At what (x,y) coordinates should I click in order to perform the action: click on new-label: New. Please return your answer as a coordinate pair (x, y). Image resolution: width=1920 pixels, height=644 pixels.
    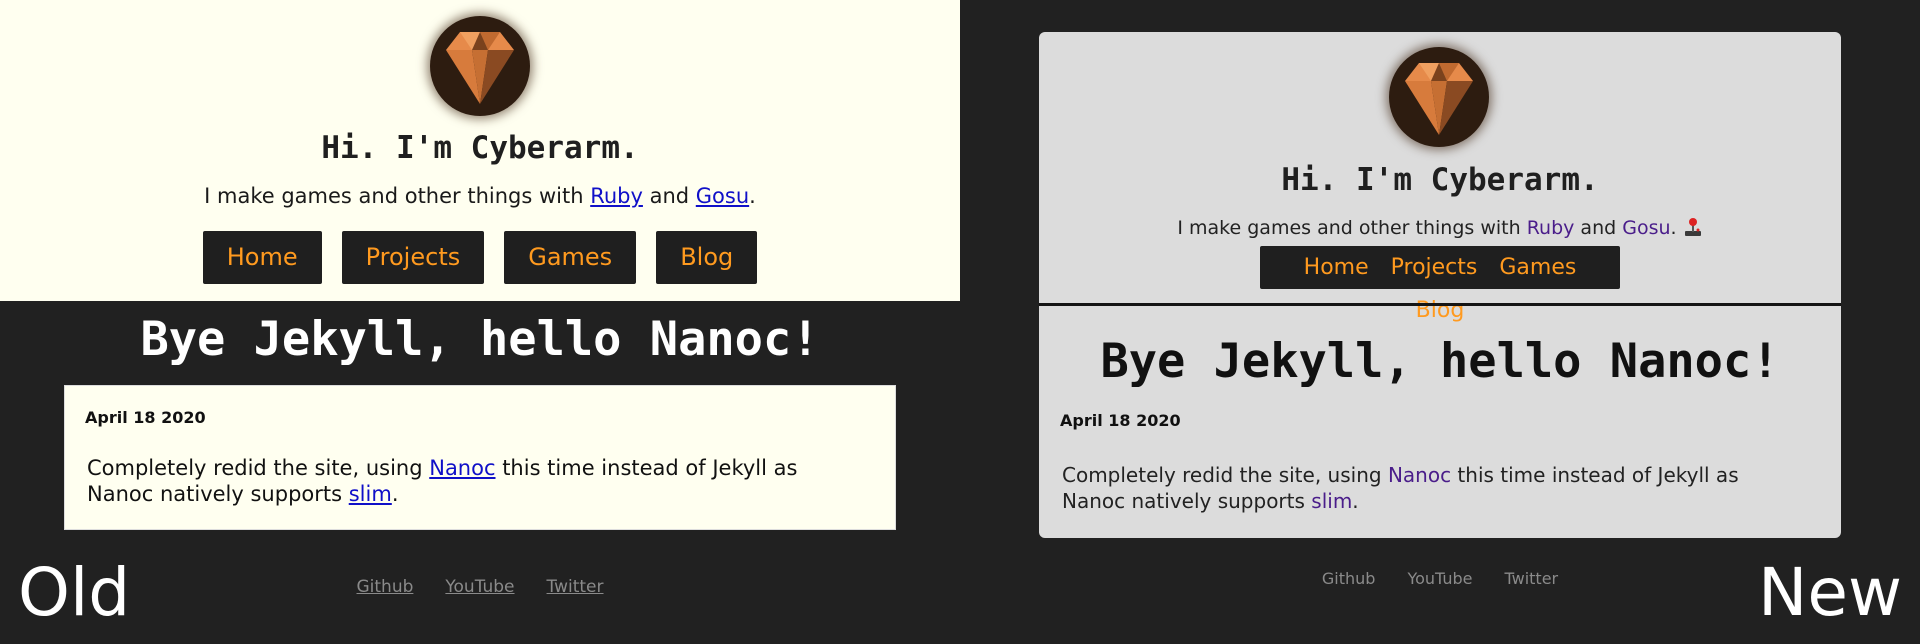
    Looking at the image, I should click on (1830, 592).